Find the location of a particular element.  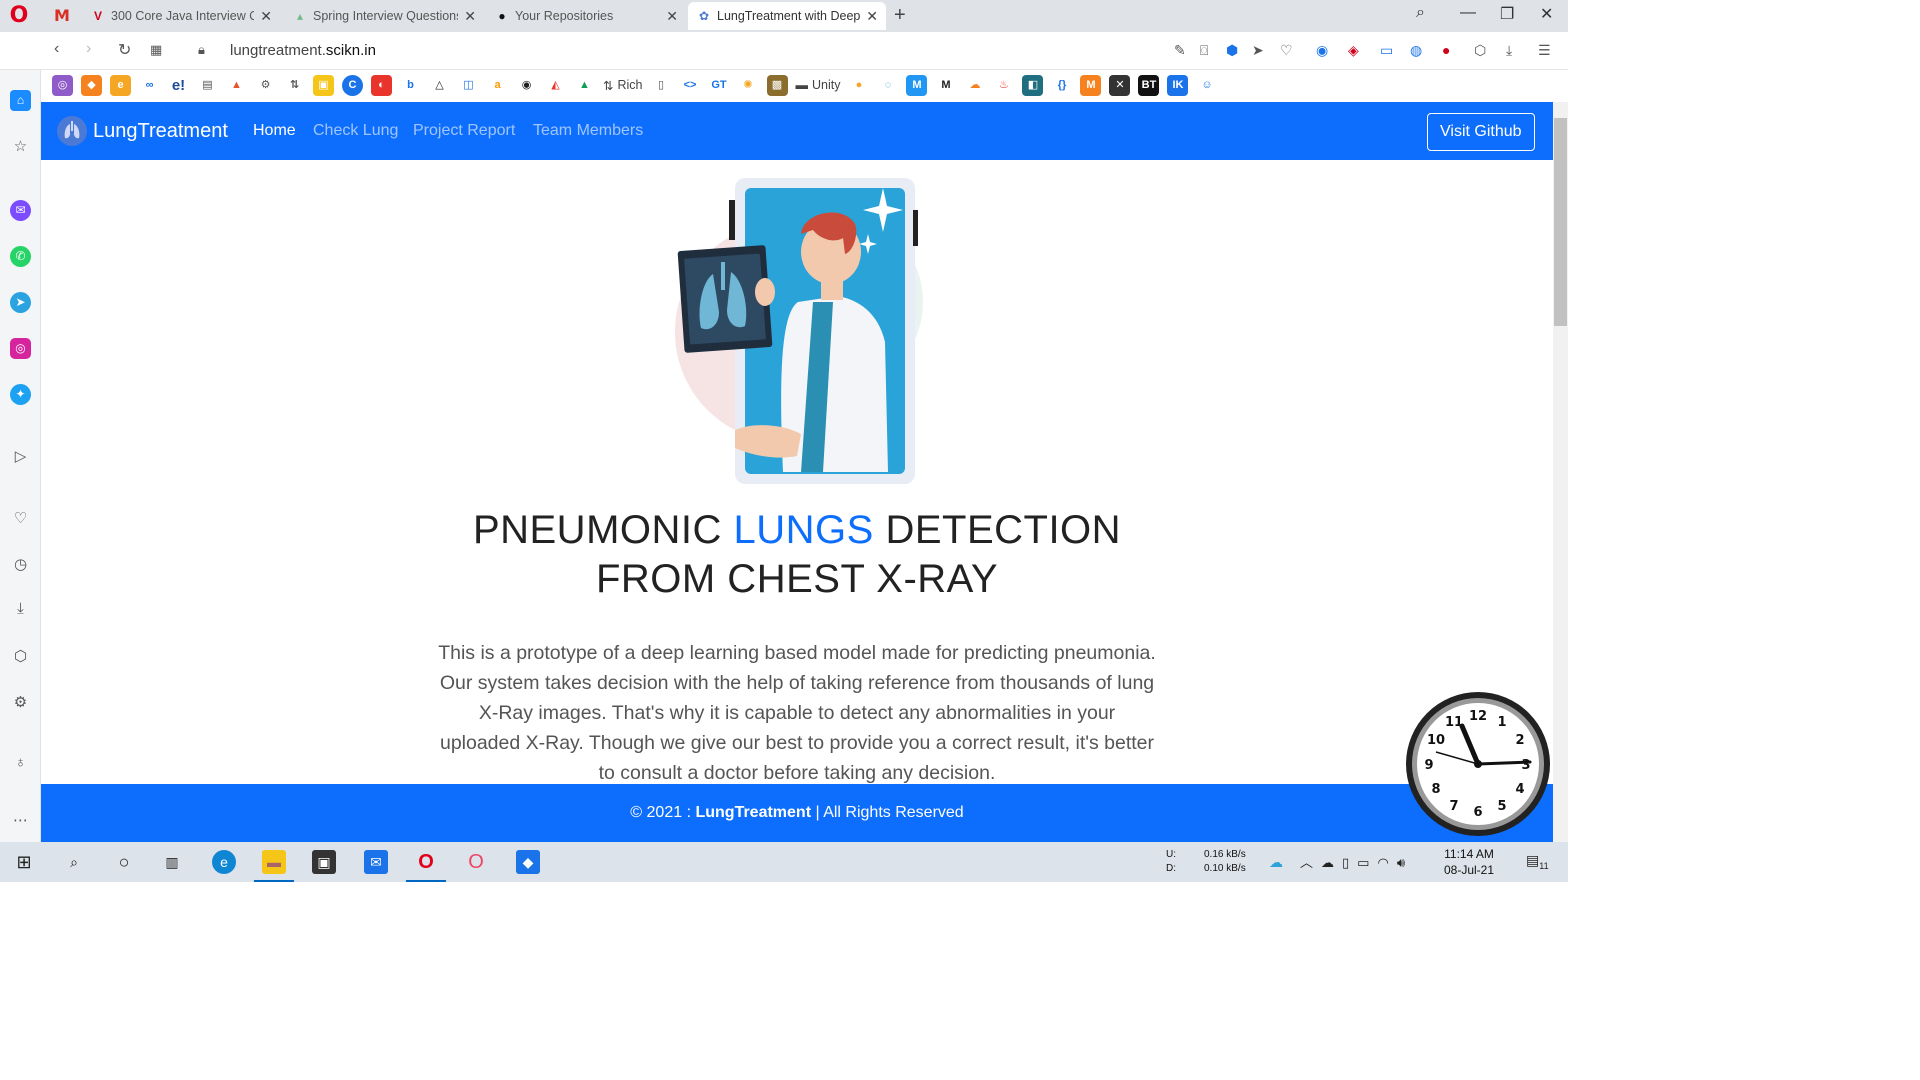

restore-button: ❐ is located at coordinates (1507, 14).